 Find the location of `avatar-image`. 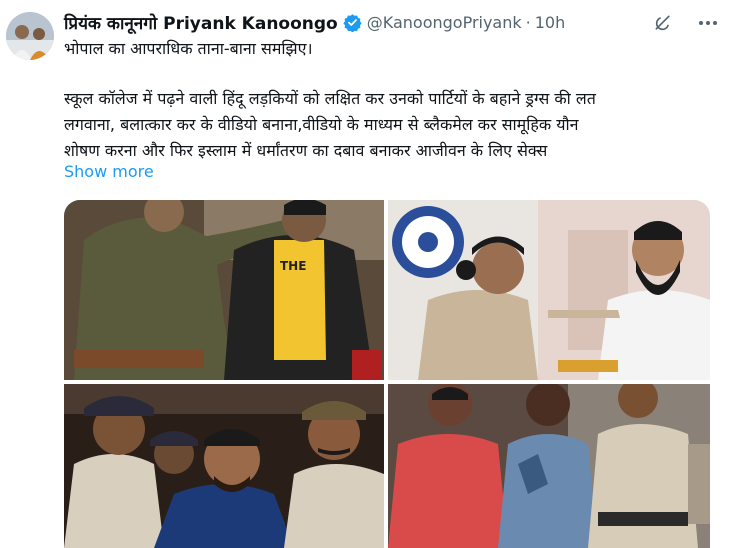

avatar-image is located at coordinates (30, 36).